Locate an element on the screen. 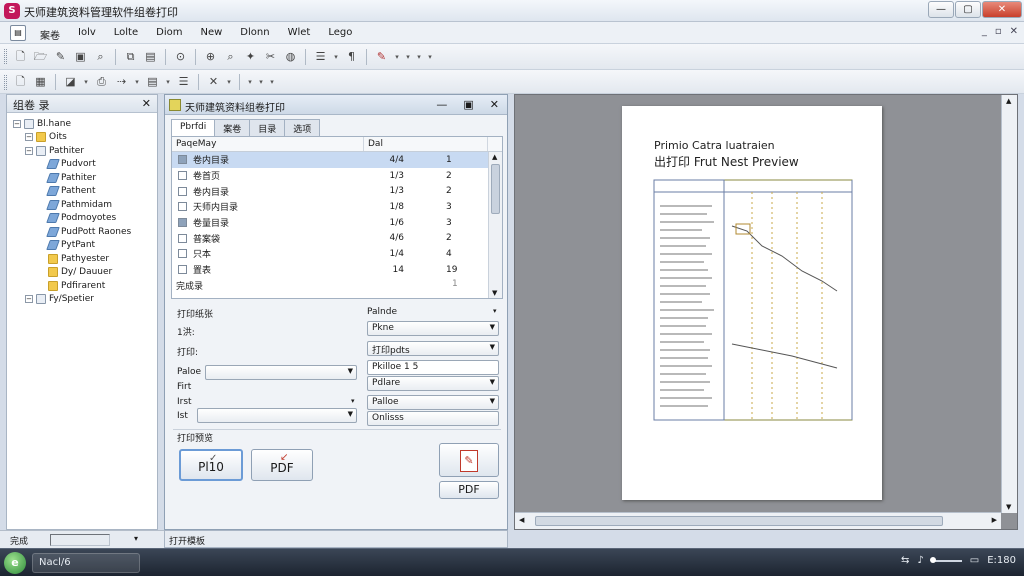 The height and width of the screenshot is (576, 1024). tree-item: PytPant is located at coordinates (85, 246).